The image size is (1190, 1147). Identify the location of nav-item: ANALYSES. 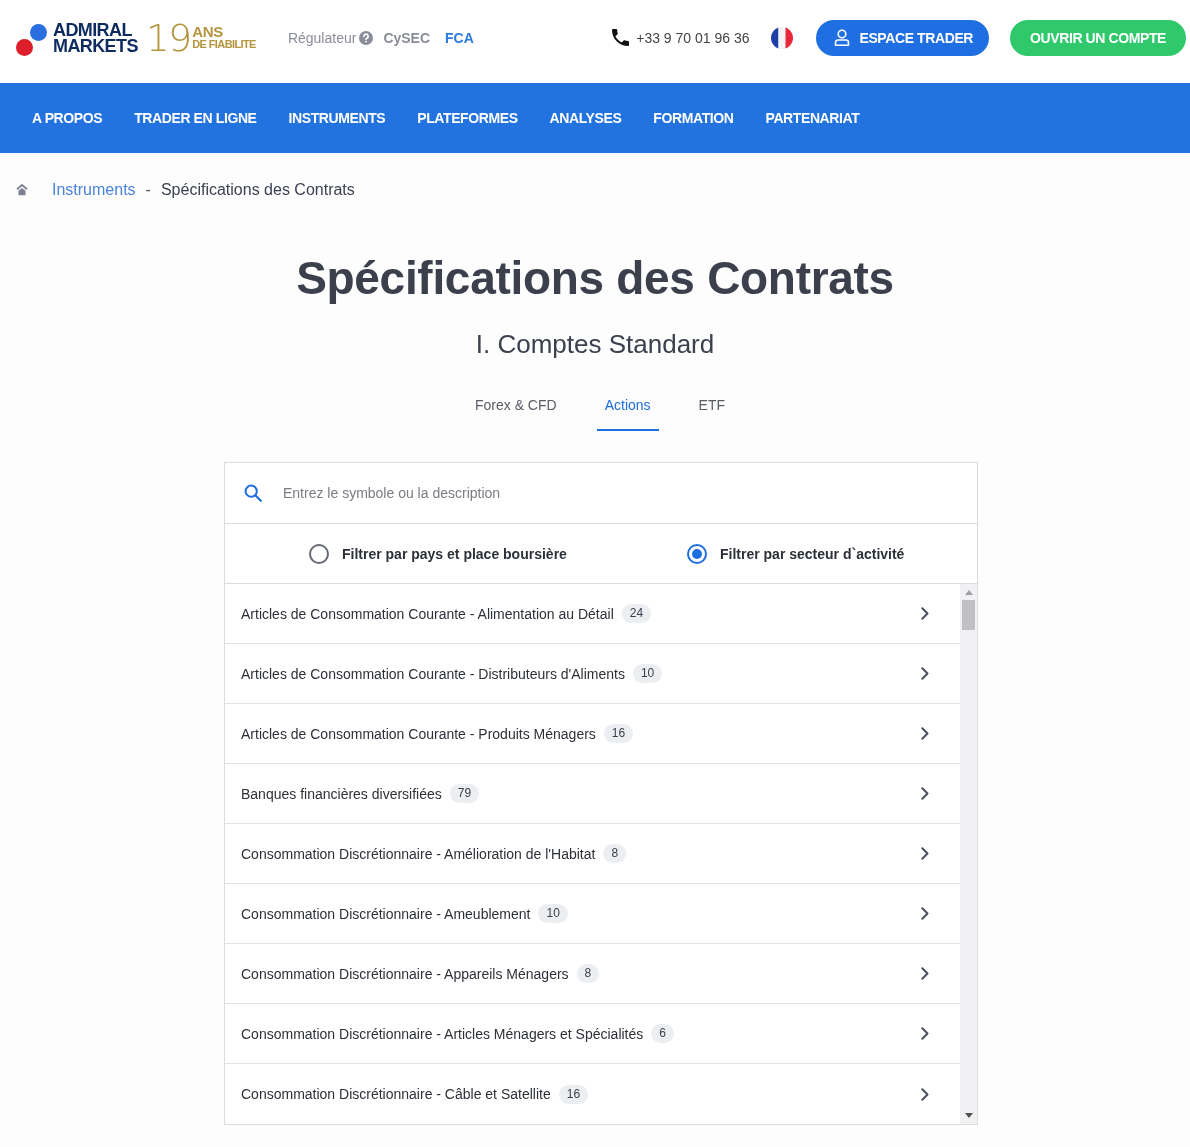
(585, 118).